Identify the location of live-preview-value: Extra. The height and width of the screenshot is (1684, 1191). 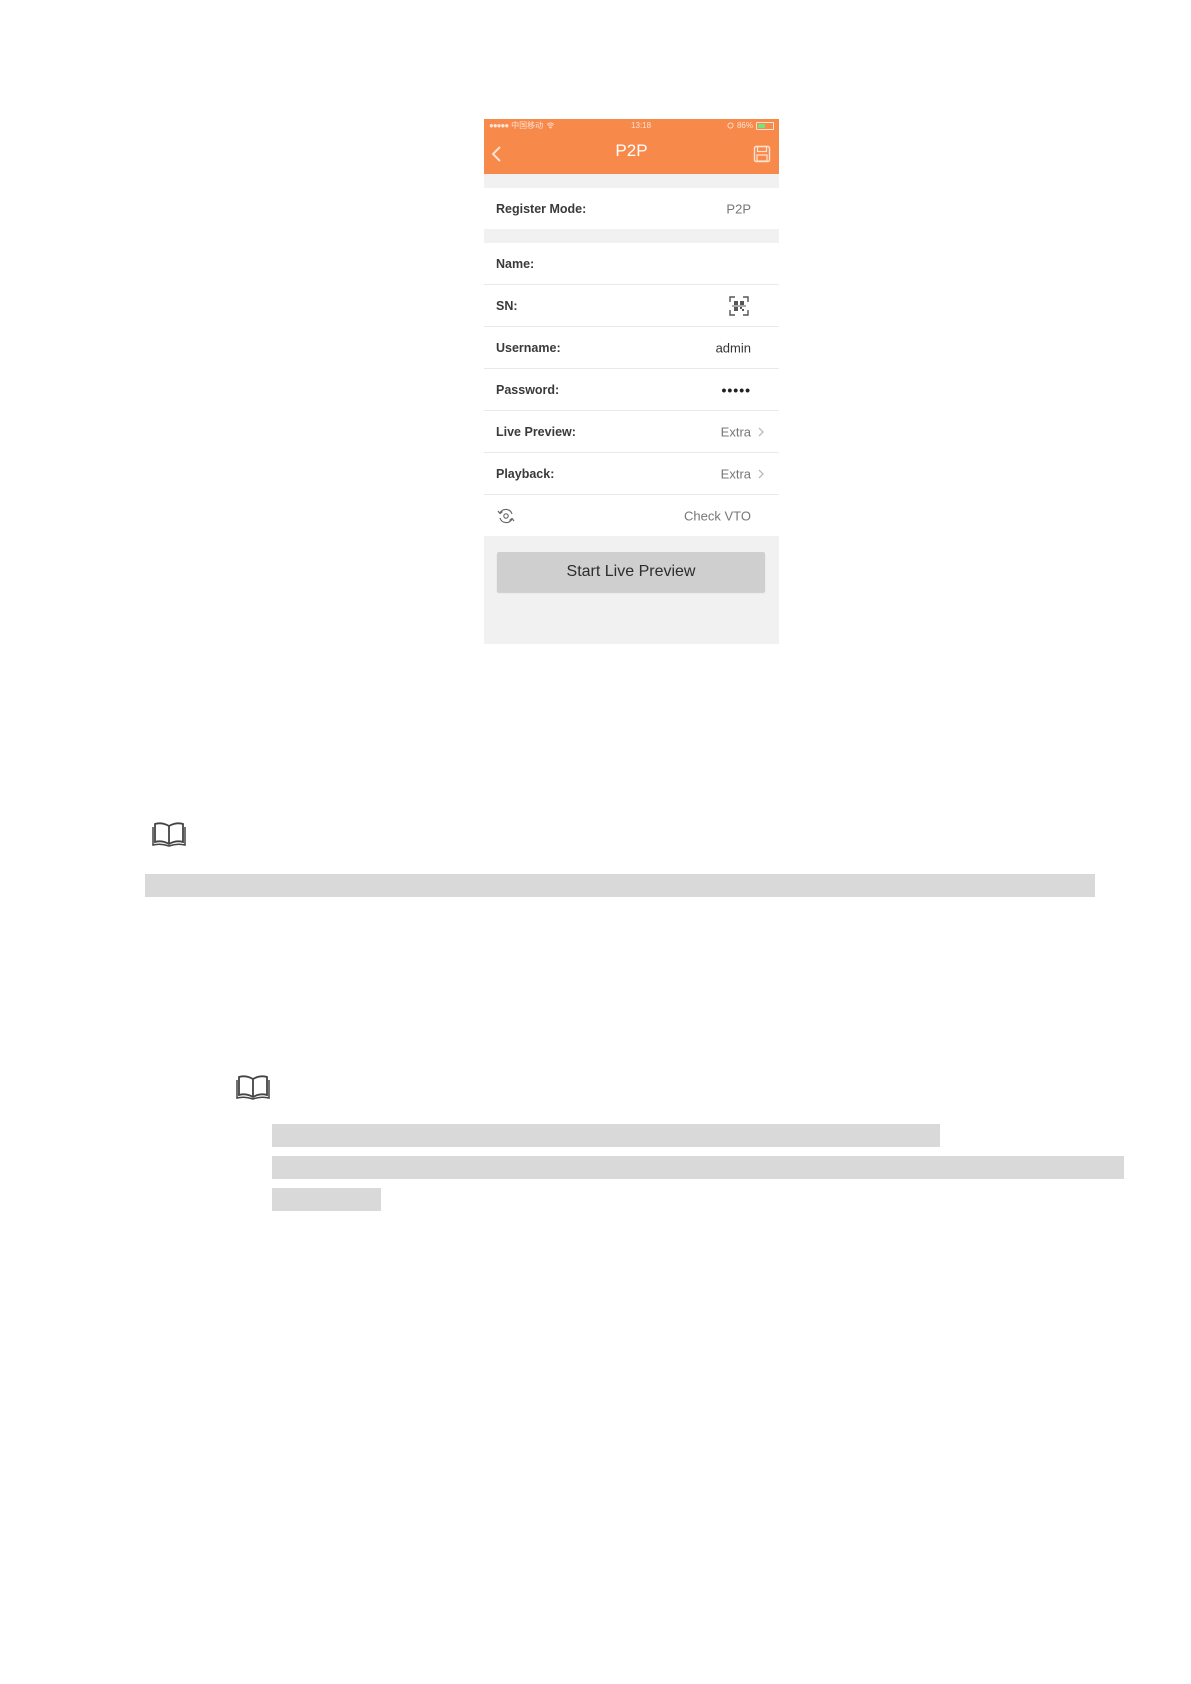
(735, 431).